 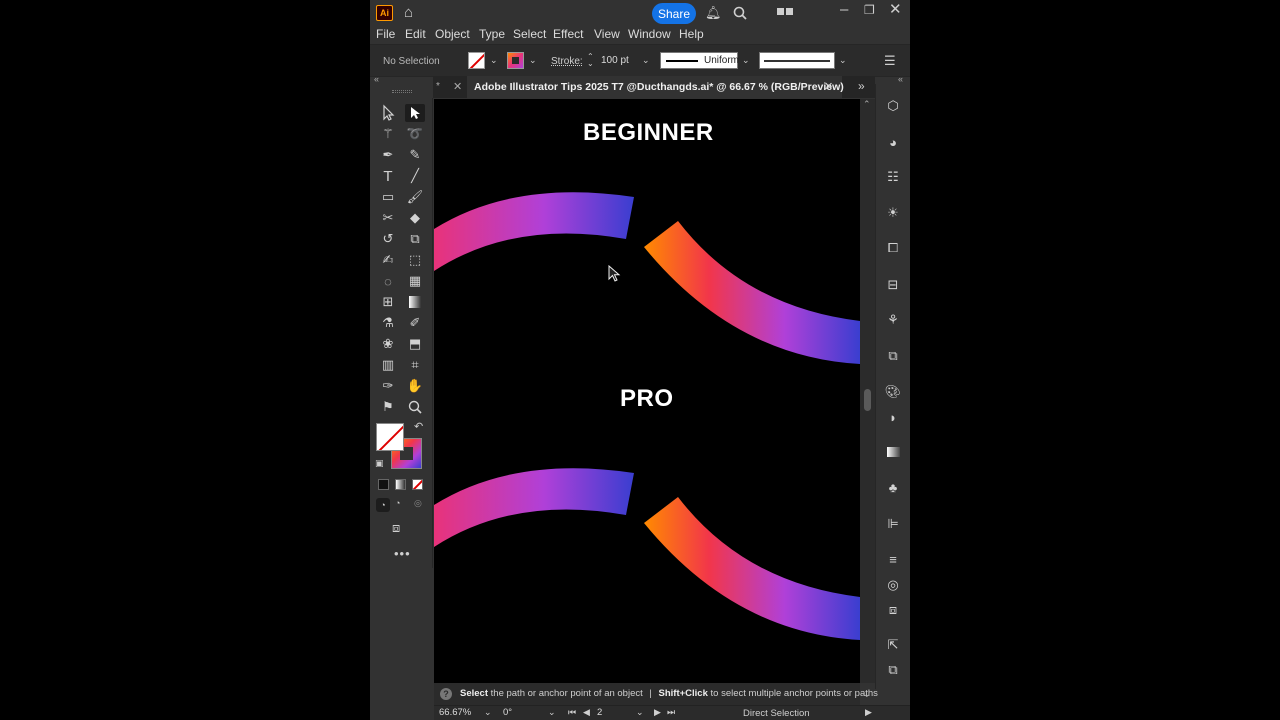 What do you see at coordinates (607, 34) in the screenshot?
I see `menu-view: View` at bounding box center [607, 34].